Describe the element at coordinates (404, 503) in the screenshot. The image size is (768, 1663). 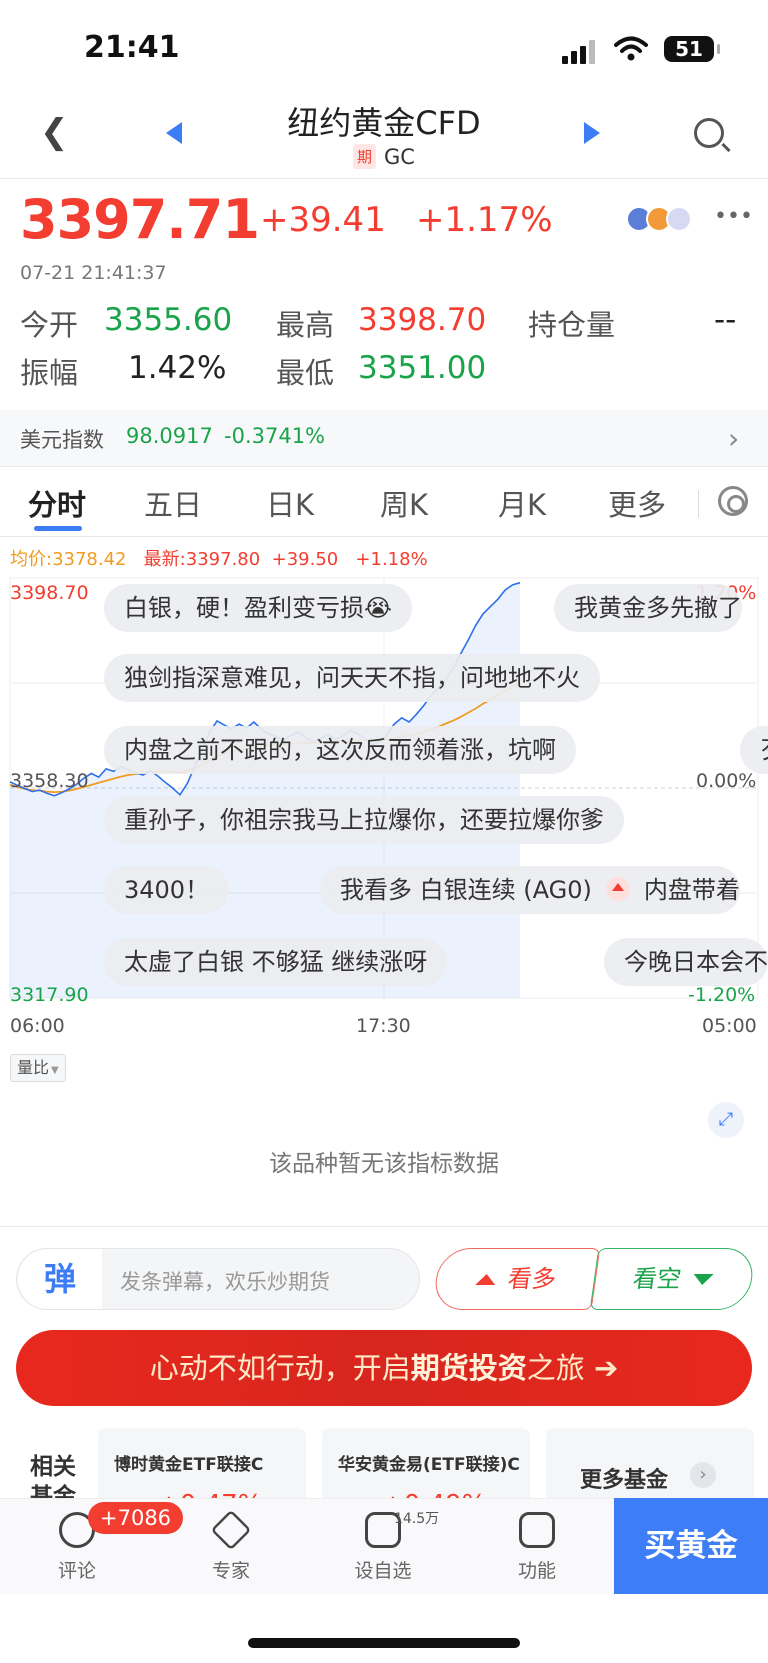
I see `tab-weekly-k: 周K` at that location.